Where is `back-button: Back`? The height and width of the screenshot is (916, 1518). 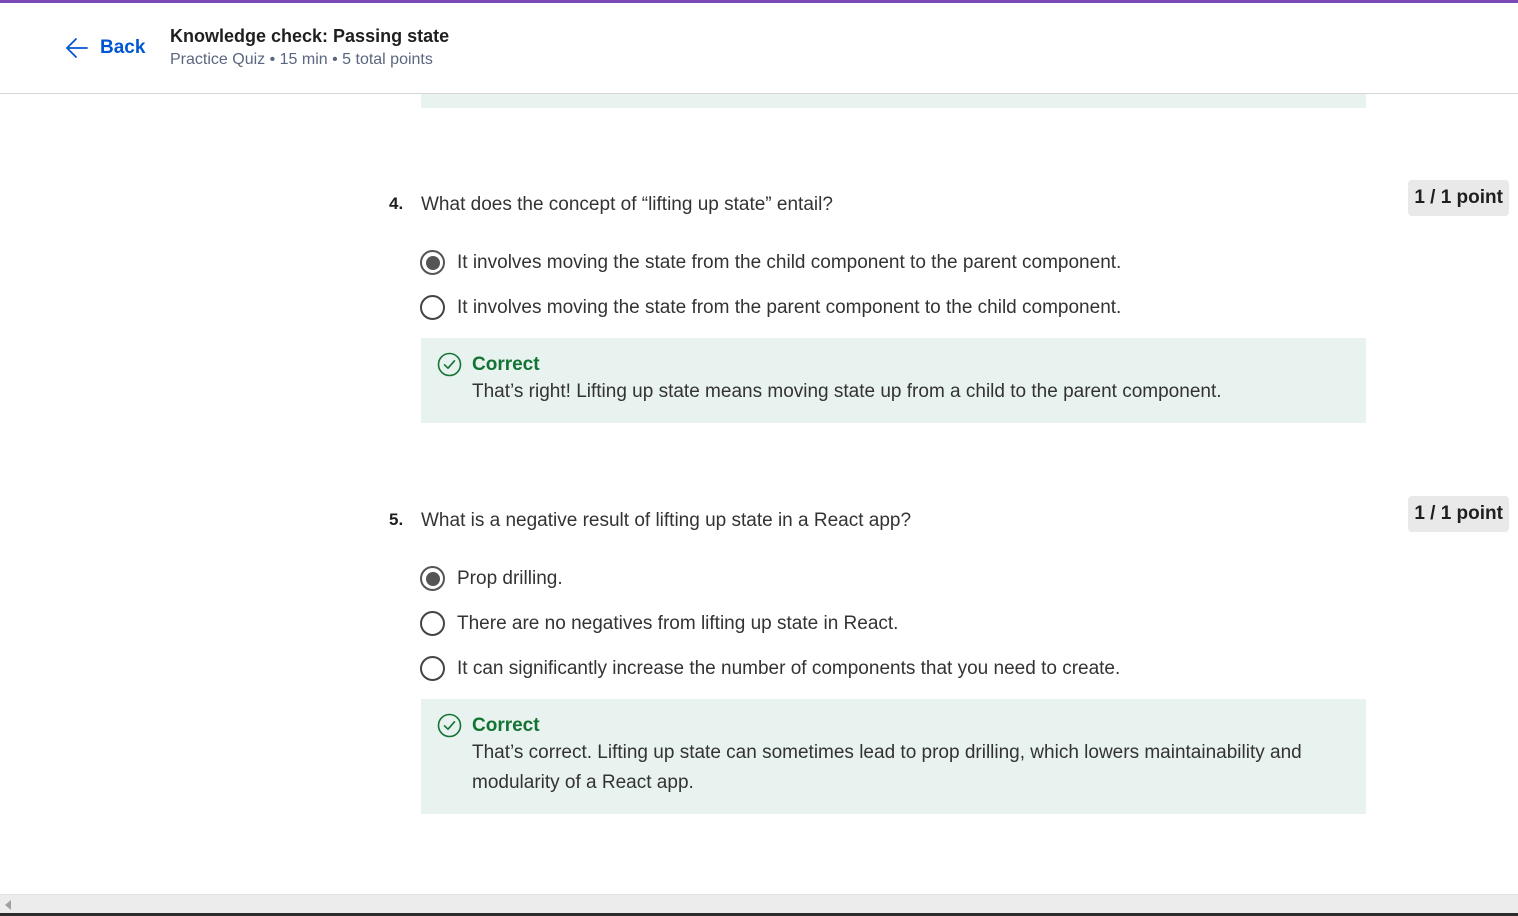 back-button: Back is located at coordinates (104, 48).